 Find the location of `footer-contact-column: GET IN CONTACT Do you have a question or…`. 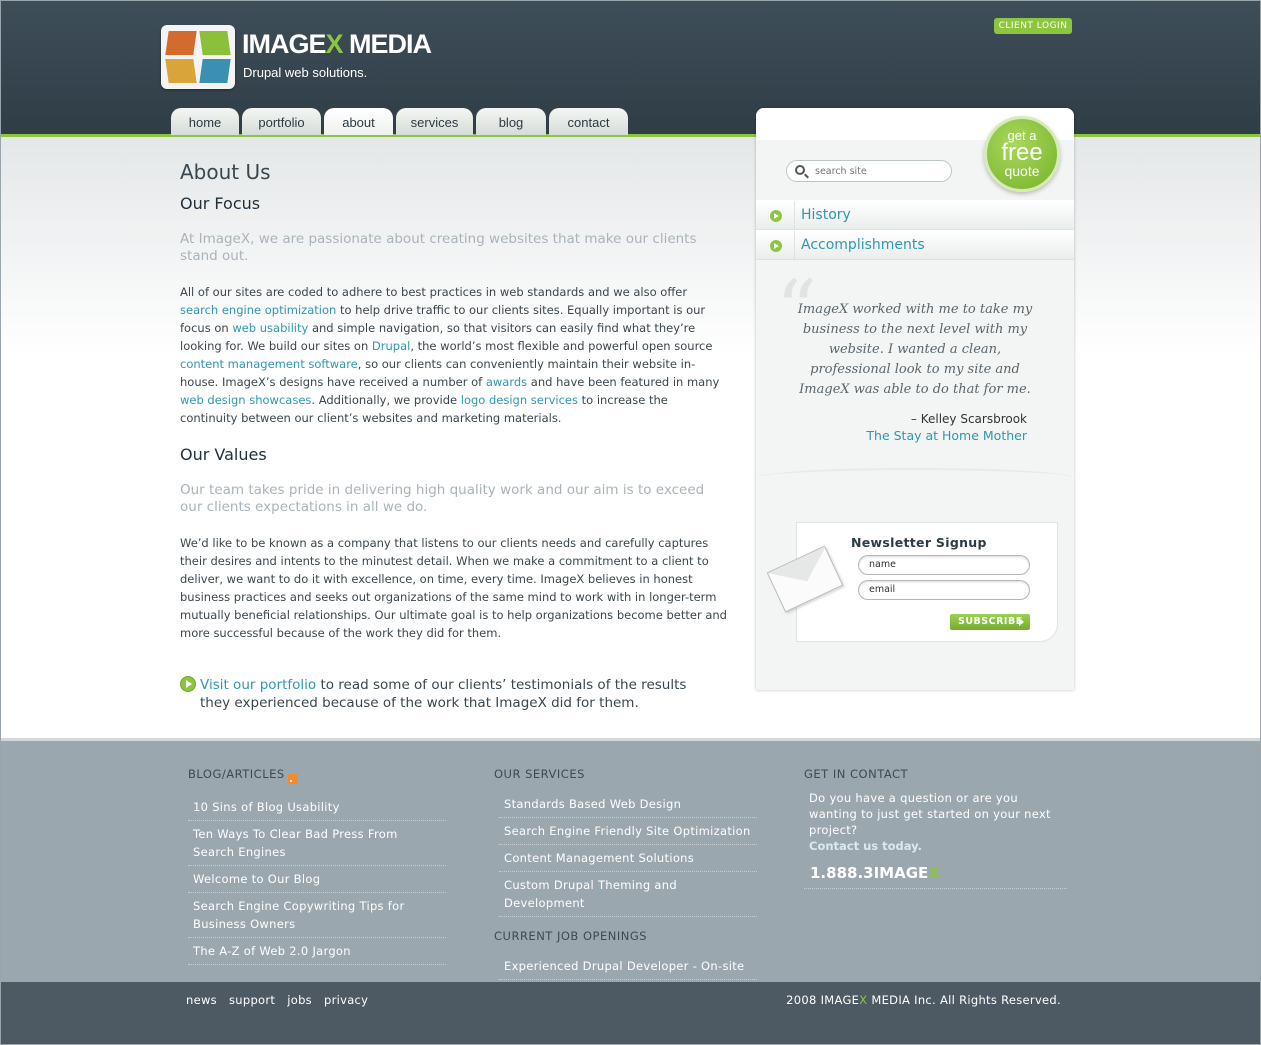

footer-contact-column: GET IN CONTACT Do you have a question or… is located at coordinates (935, 828).